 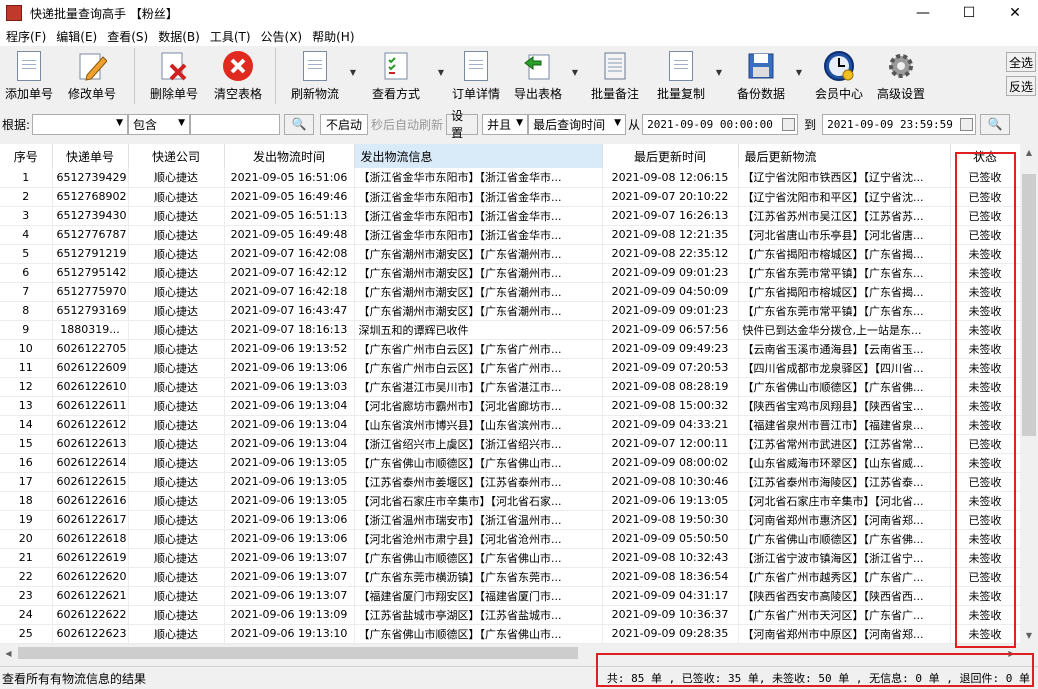 What do you see at coordinates (76, 36) in the screenshot?
I see `menu-edit: 编辑(E)` at bounding box center [76, 36].